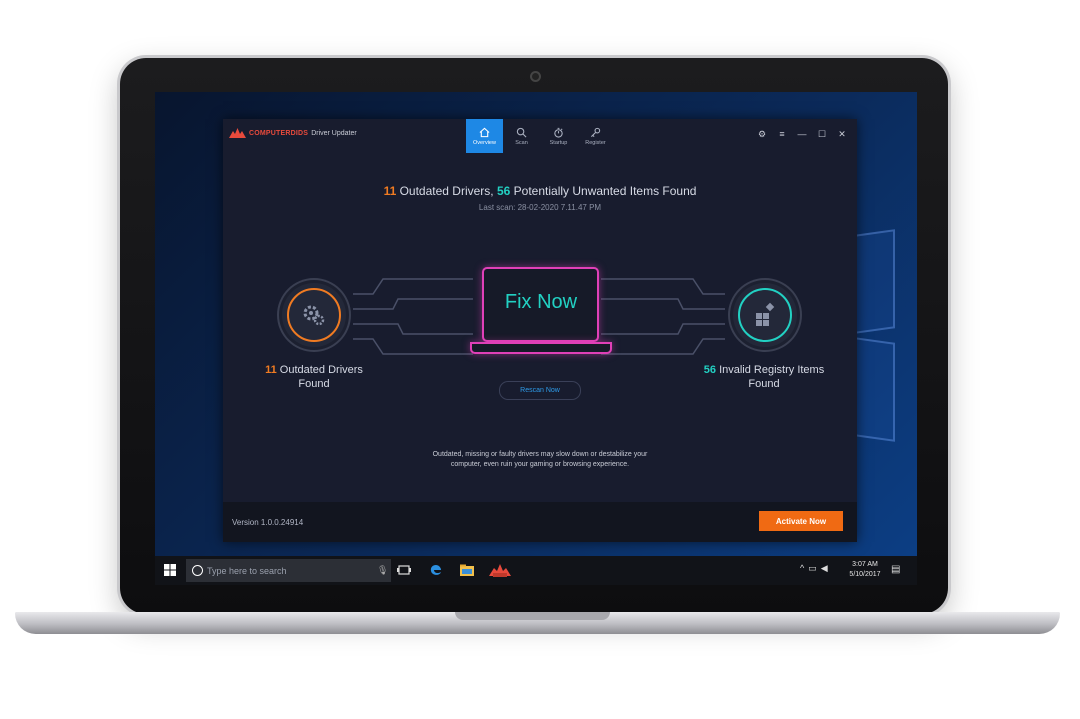 Image resolution: width=1080 pixels, height=719 pixels. I want to click on brand: COMPUTERDIDS Driver Updater, so click(293, 133).